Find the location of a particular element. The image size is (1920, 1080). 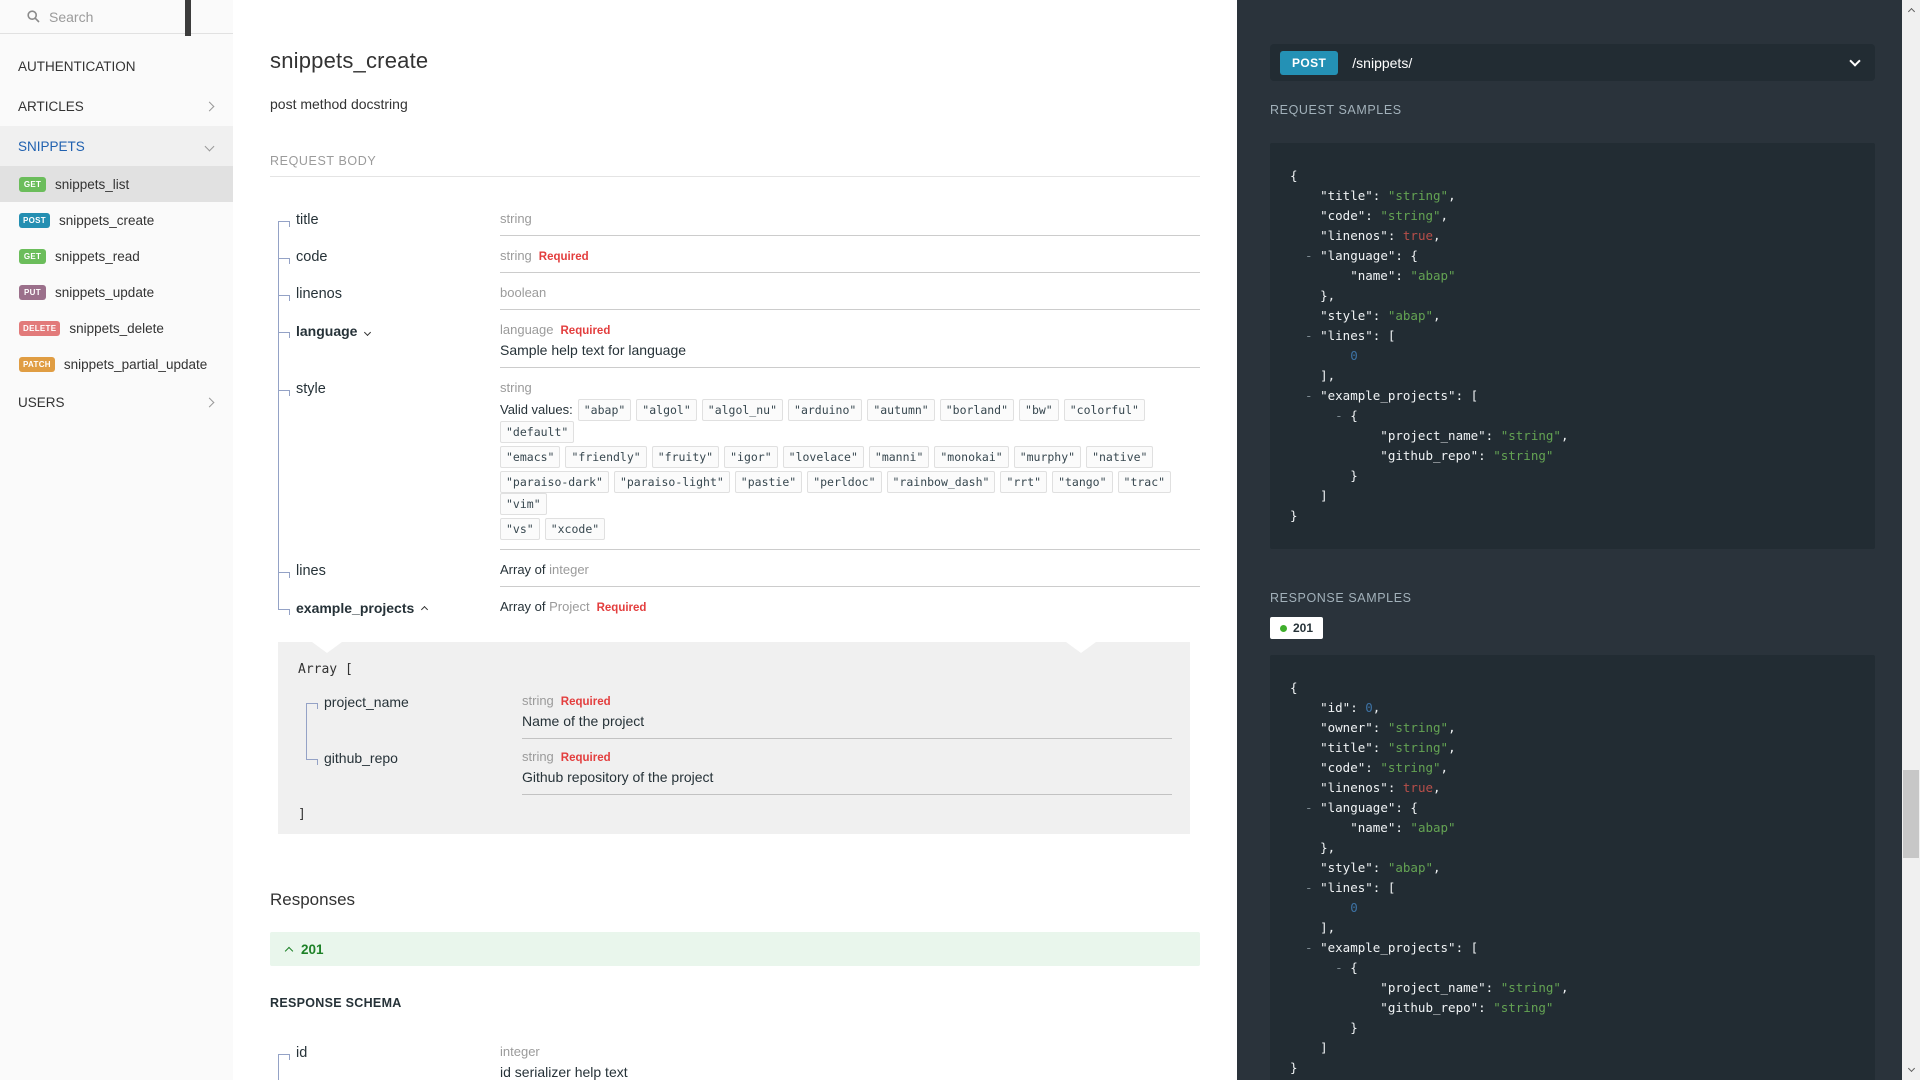

enum-value-chip: "paraiso-light" is located at coordinates (671, 482).